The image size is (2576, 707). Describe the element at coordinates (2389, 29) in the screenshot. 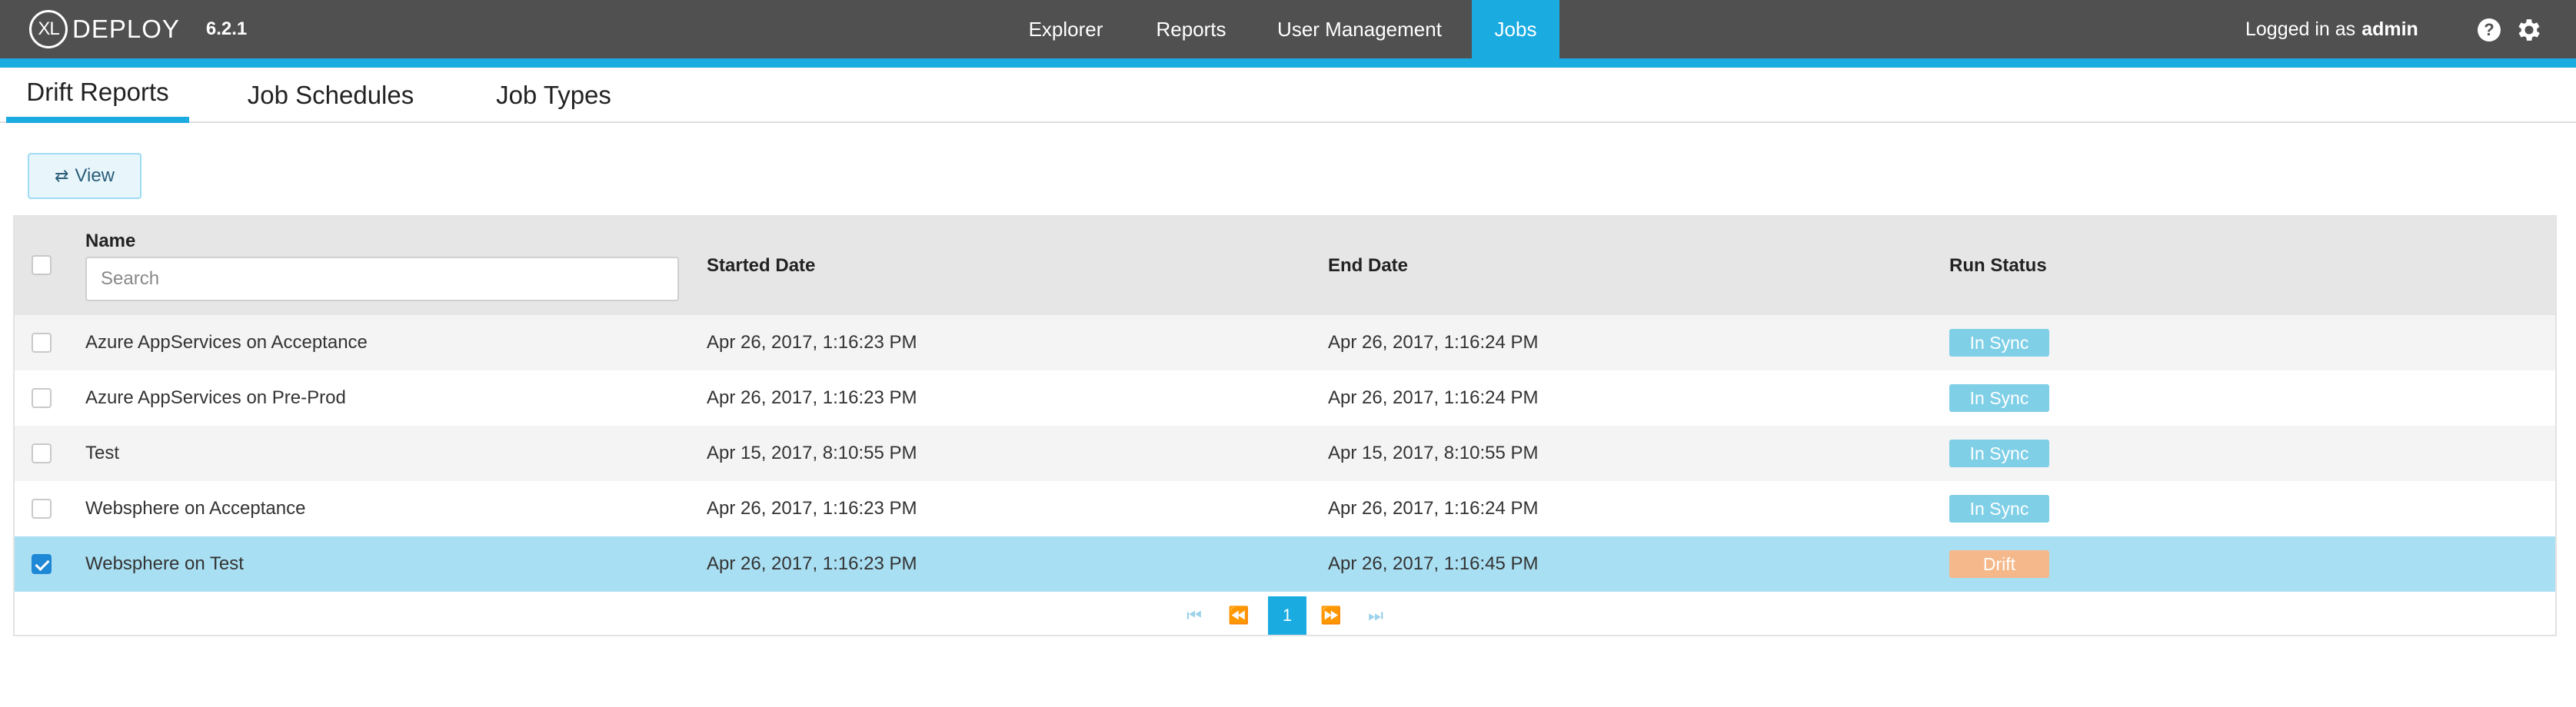

I see `username: admin` at that location.